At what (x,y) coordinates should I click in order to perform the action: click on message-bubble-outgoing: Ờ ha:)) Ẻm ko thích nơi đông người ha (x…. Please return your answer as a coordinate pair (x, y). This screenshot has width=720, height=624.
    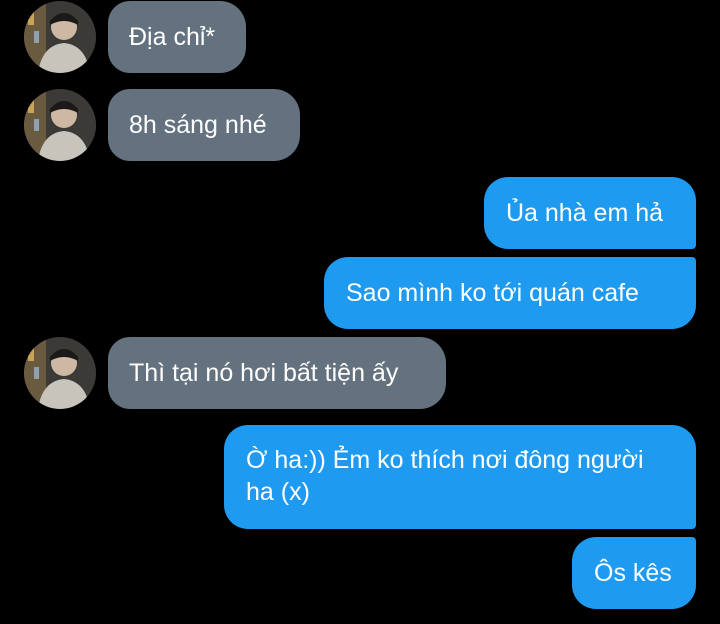
    Looking at the image, I should click on (460, 477).